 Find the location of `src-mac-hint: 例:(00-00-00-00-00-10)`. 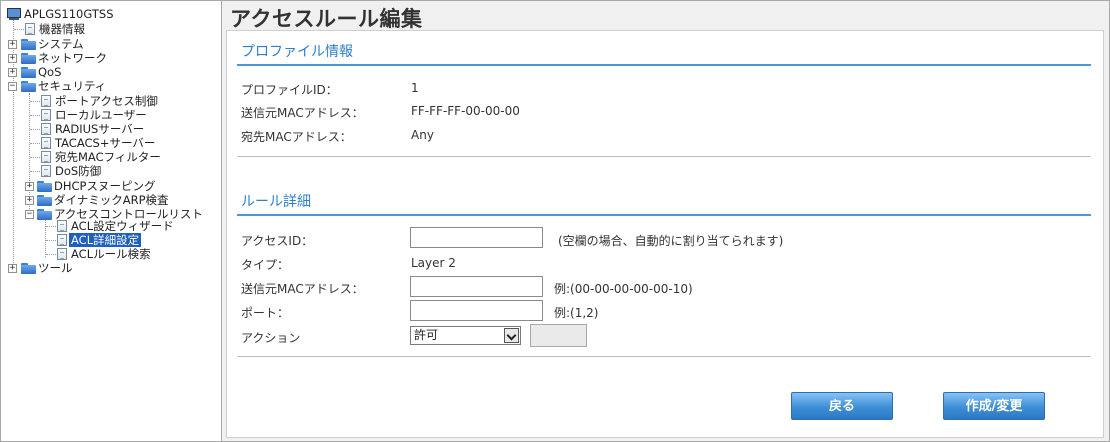

src-mac-hint: 例:(00-00-00-00-00-10) is located at coordinates (623, 289).